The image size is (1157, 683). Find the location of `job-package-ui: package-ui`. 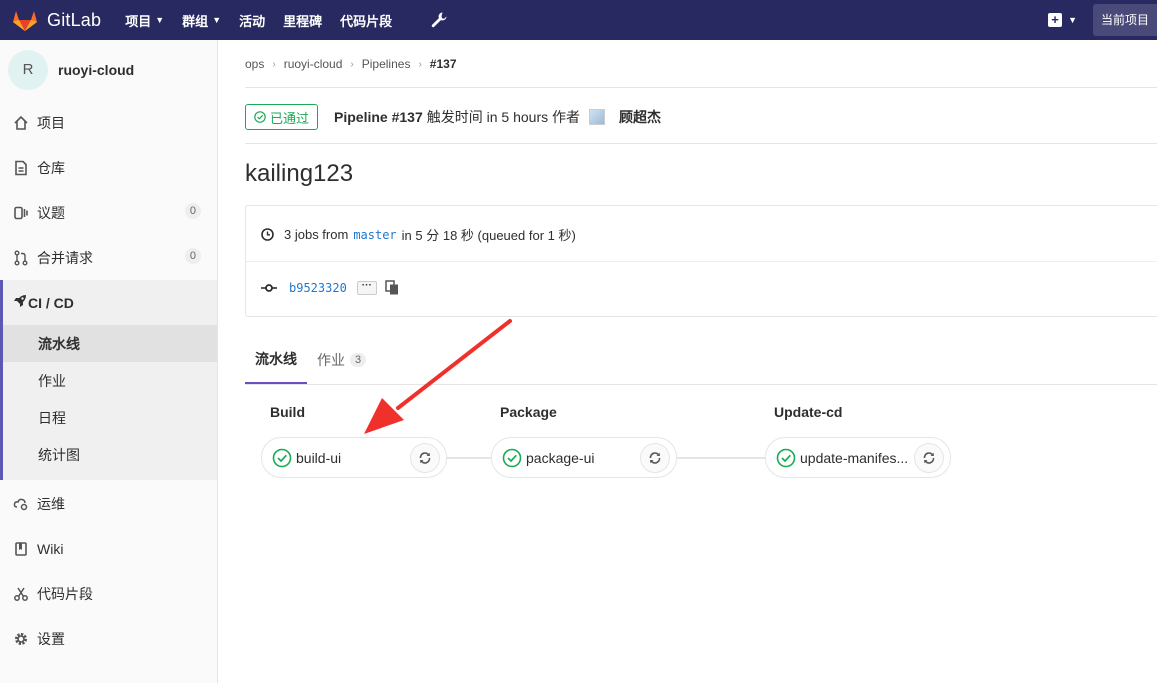

job-package-ui: package-ui is located at coordinates (584, 457).